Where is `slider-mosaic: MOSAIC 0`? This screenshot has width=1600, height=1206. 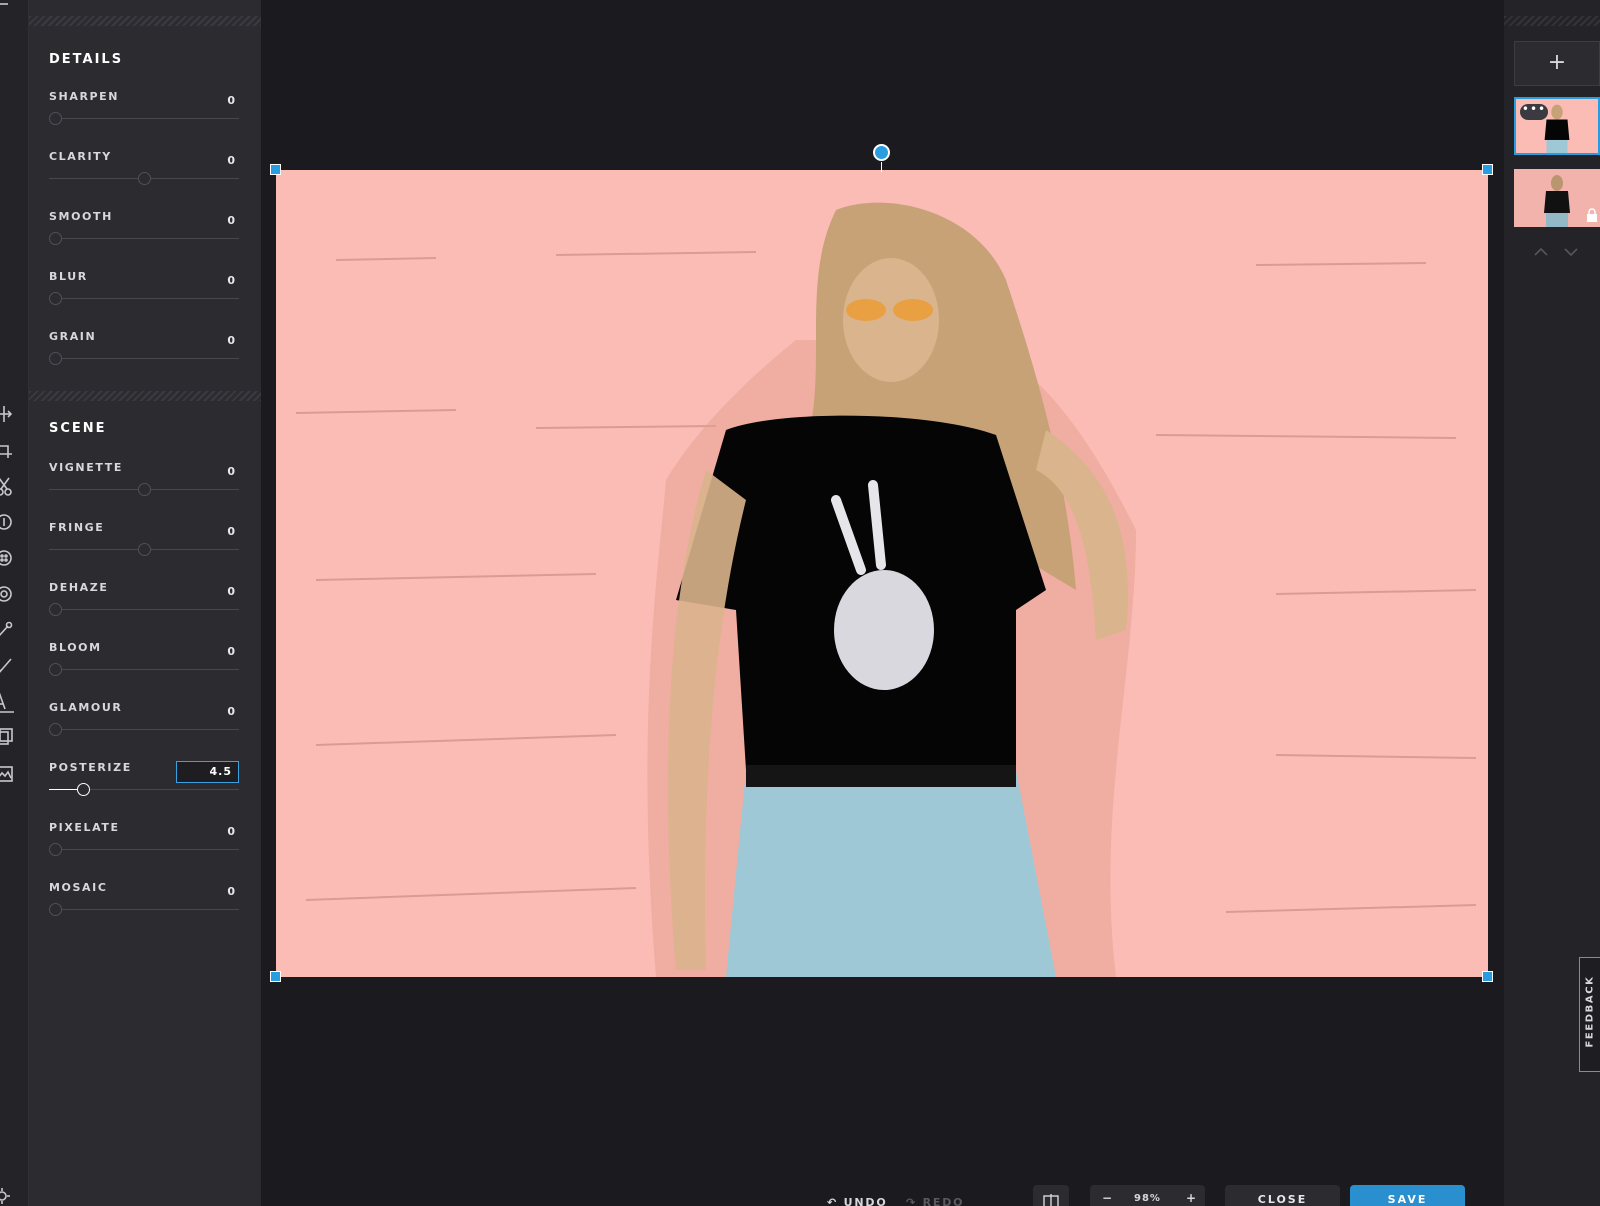 slider-mosaic: MOSAIC 0 is located at coordinates (144, 906).